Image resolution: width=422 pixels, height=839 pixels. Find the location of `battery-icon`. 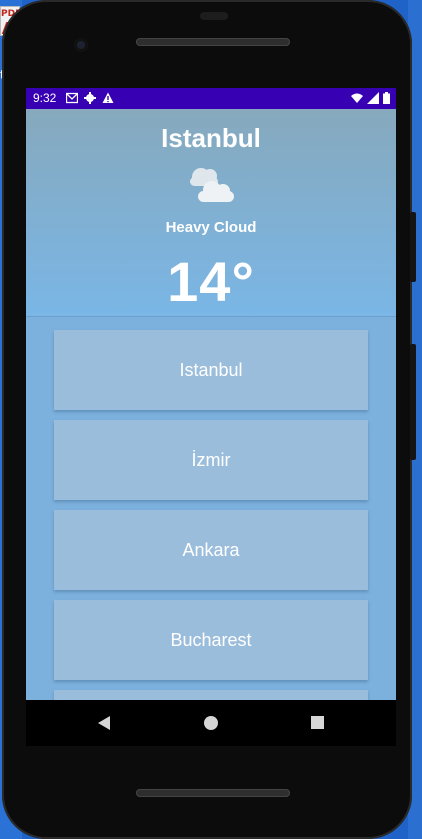

battery-icon is located at coordinates (386, 98).